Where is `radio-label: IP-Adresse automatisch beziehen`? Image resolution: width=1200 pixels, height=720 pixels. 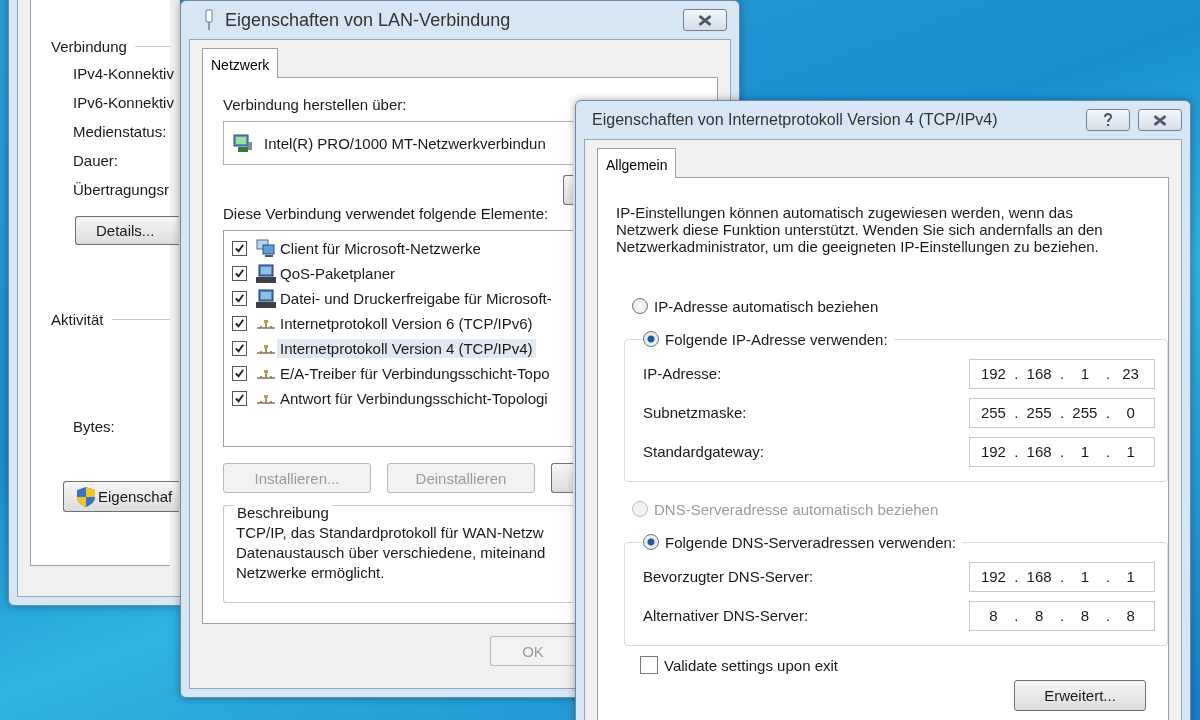 radio-label: IP-Adresse automatisch beziehen is located at coordinates (766, 306).